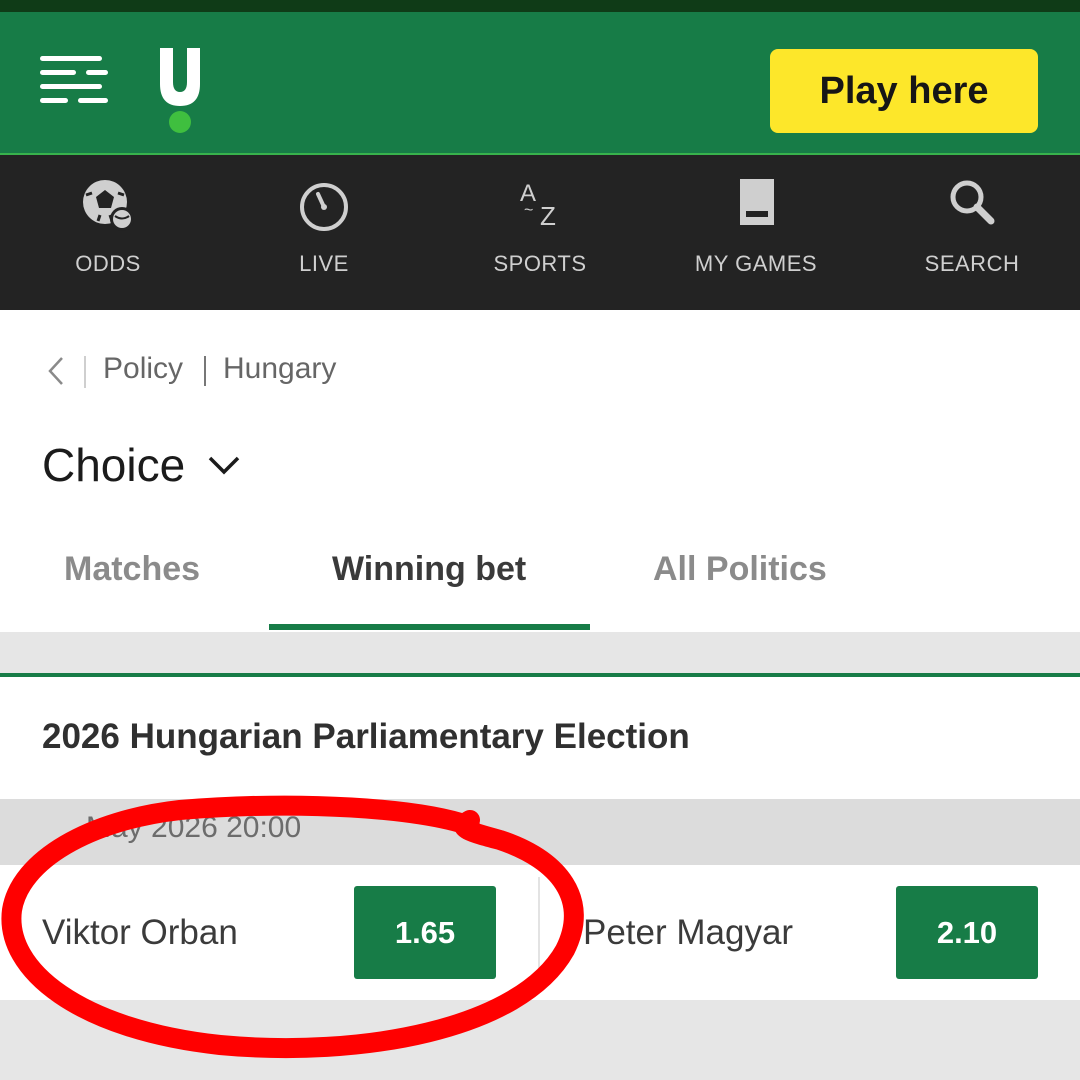 The width and height of the screenshot is (1080, 1080). I want to click on breadcrumb-hungary: Hungary, so click(279, 369).